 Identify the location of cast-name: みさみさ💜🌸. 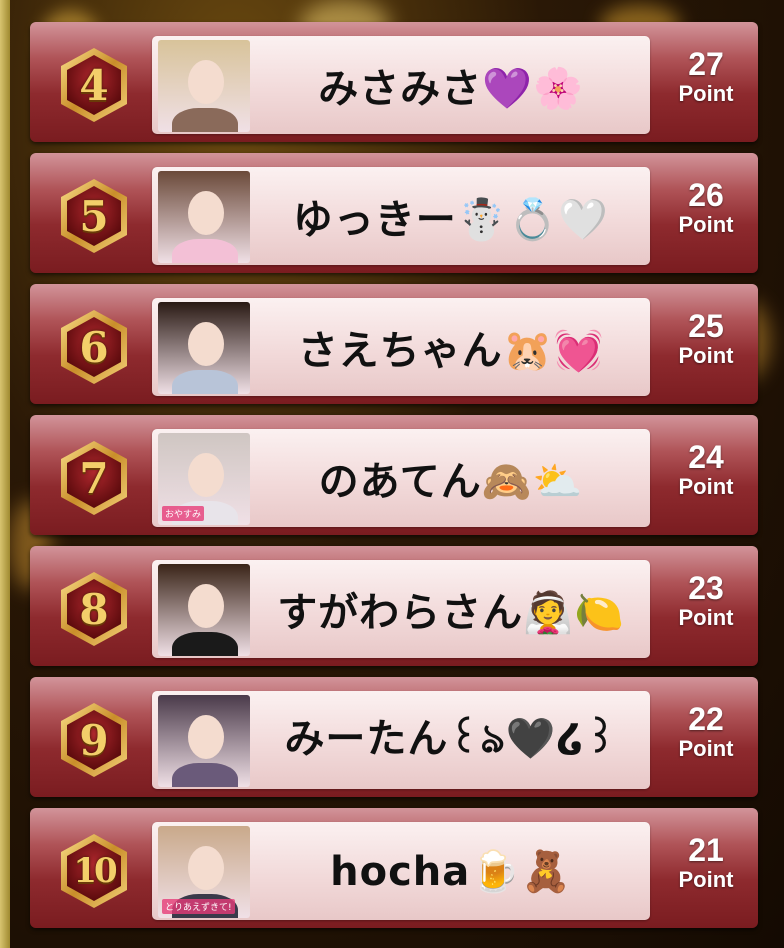
(451, 85).